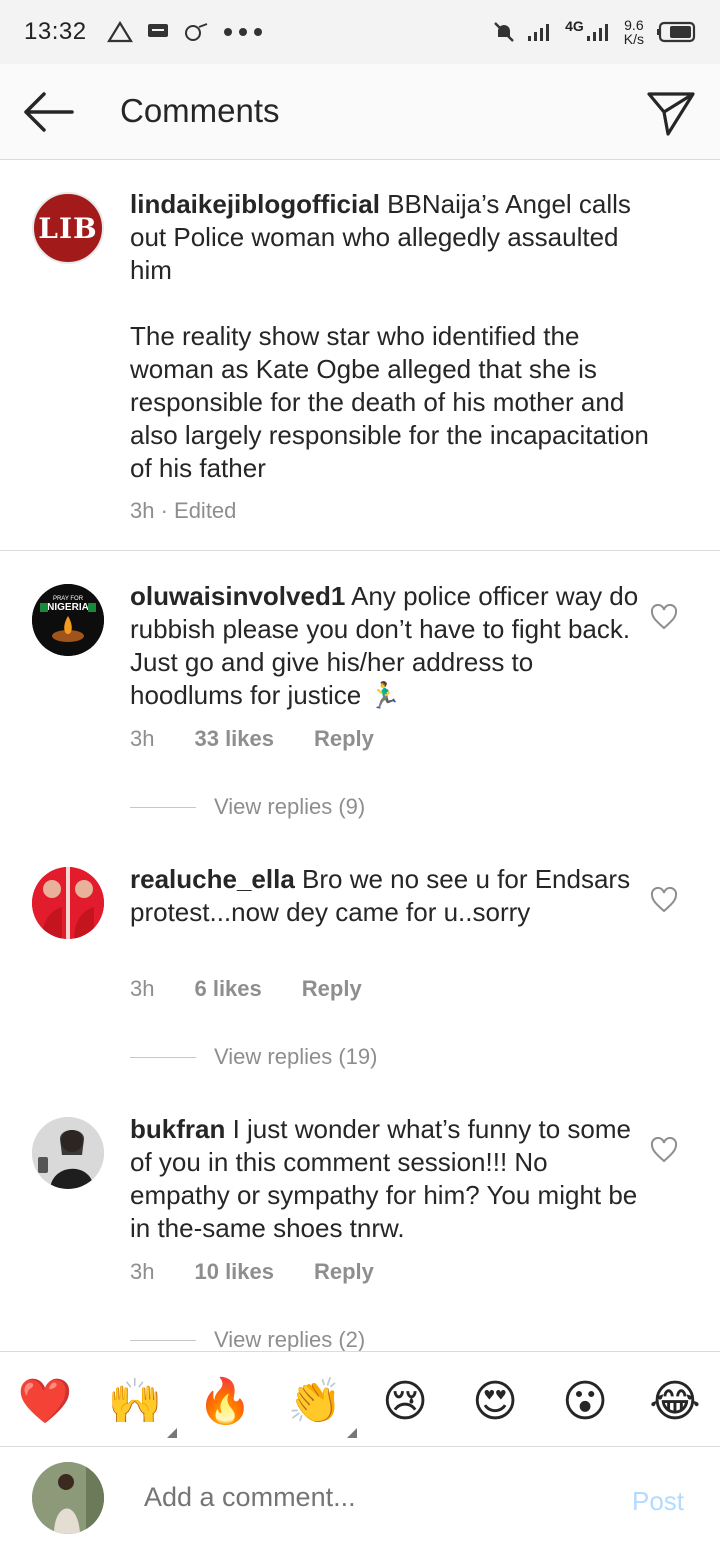  I want to click on speed-unit: K/s, so click(633, 39).